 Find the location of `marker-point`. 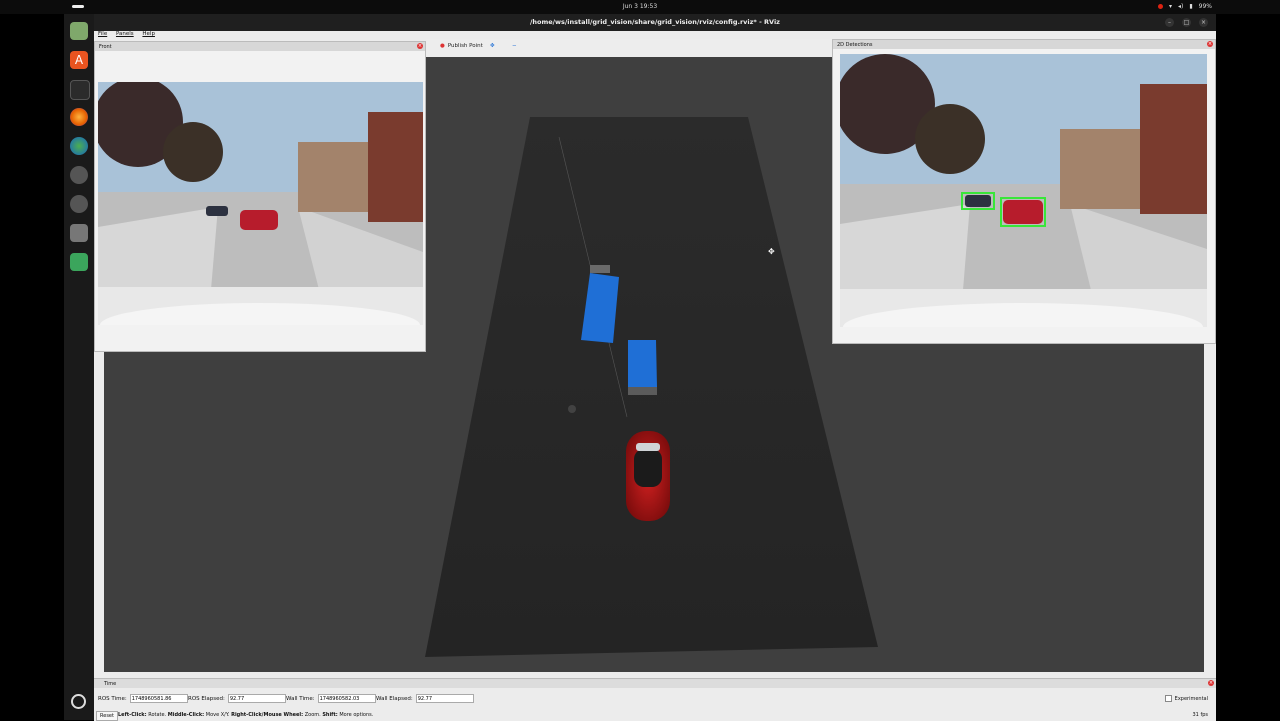

marker-point is located at coordinates (572, 409).